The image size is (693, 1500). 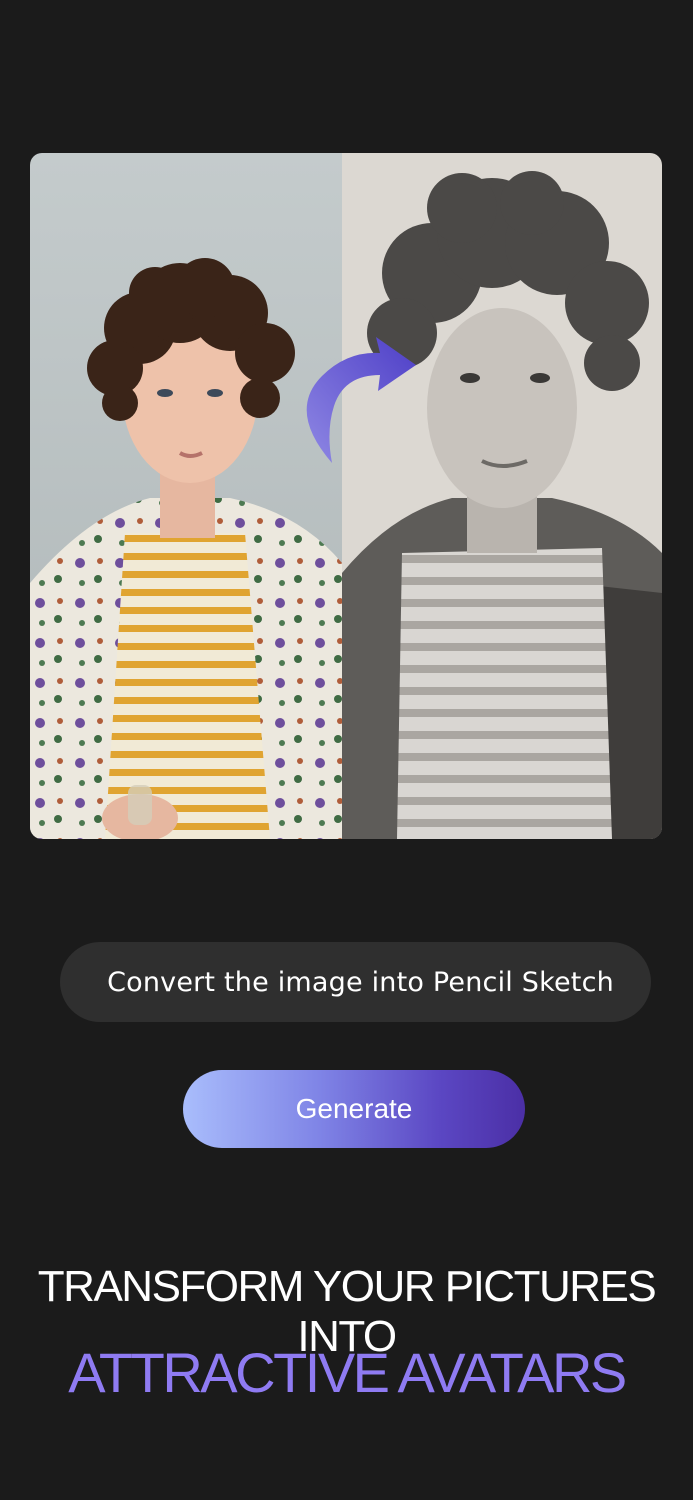 I want to click on prompt-input: Convert the image into Pencil Sketch, so click(x=355, y=982).